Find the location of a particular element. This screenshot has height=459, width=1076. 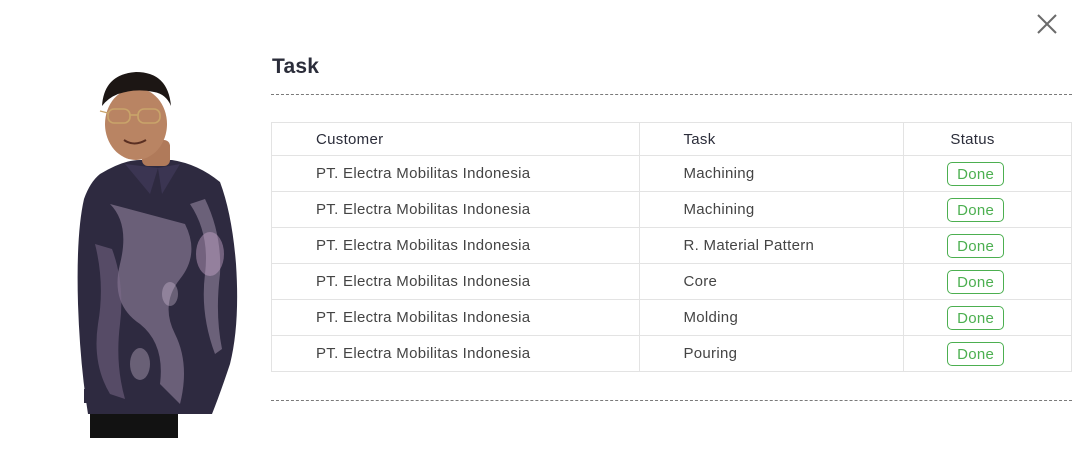

column-header-status: Status is located at coordinates (987, 139).